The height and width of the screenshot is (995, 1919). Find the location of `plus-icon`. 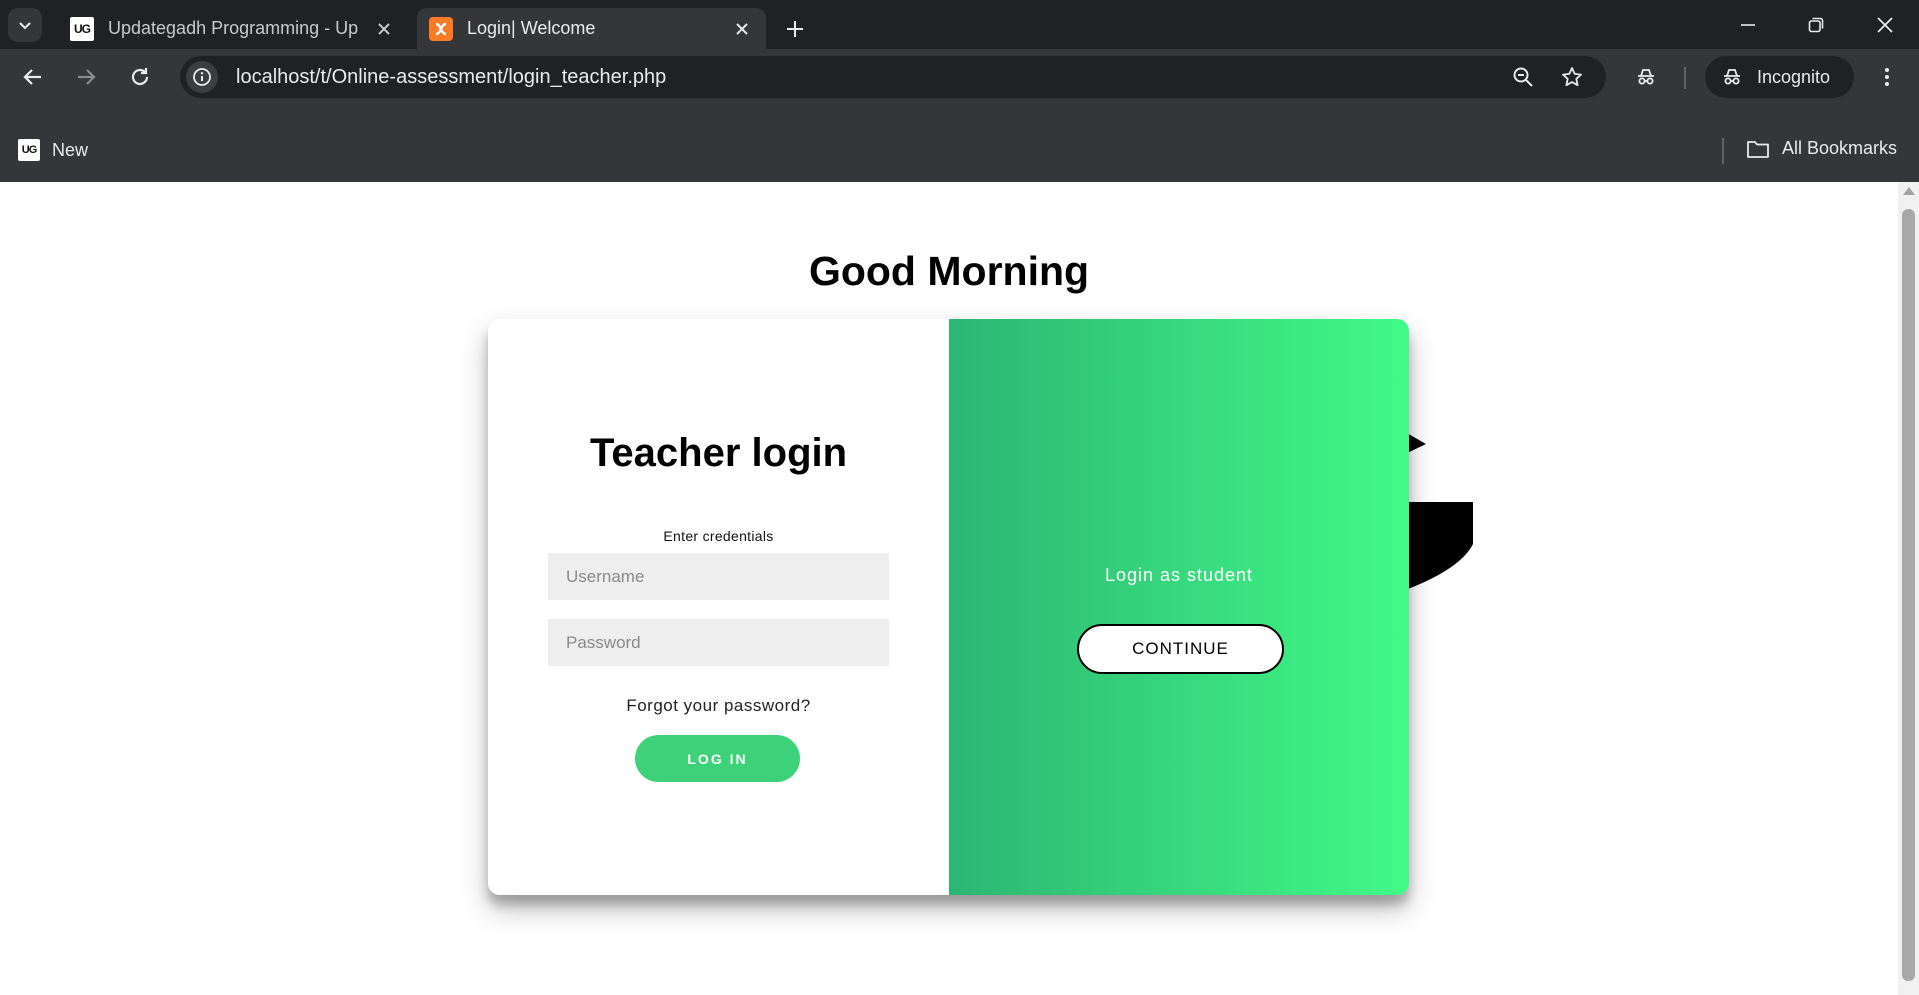

plus-icon is located at coordinates (795, 29).